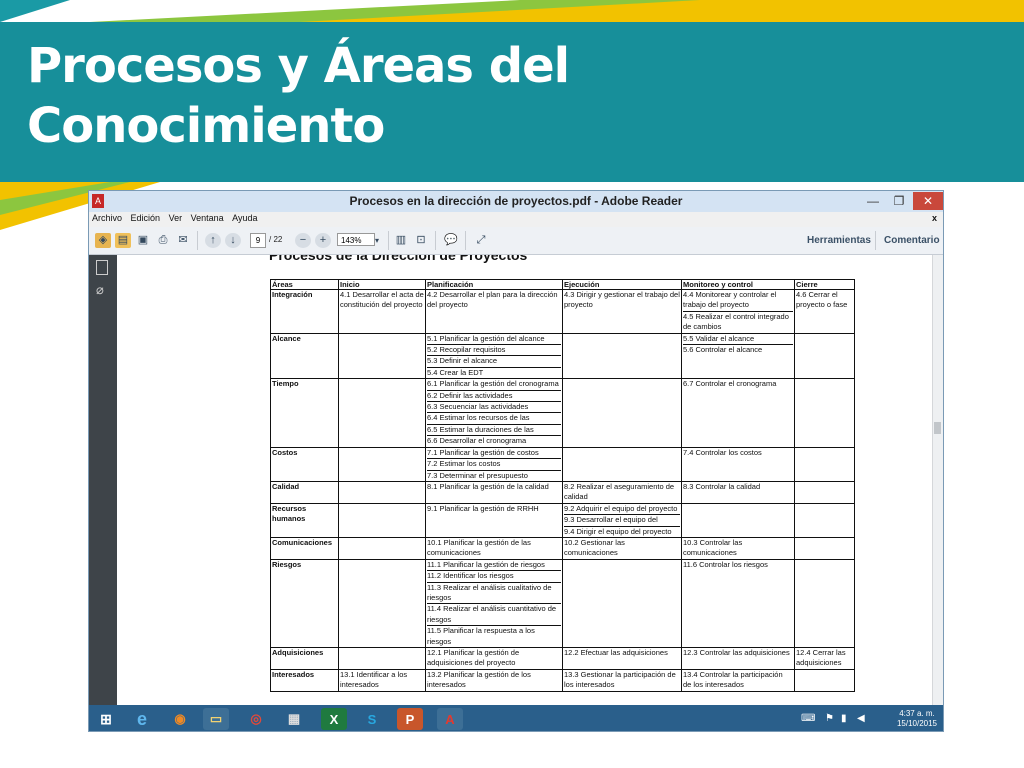 This screenshot has height=768, width=1024. Describe the element at coordinates (298, 96) in the screenshot. I see `slide-title: Procesos y Áreas del Conocimiento` at that location.